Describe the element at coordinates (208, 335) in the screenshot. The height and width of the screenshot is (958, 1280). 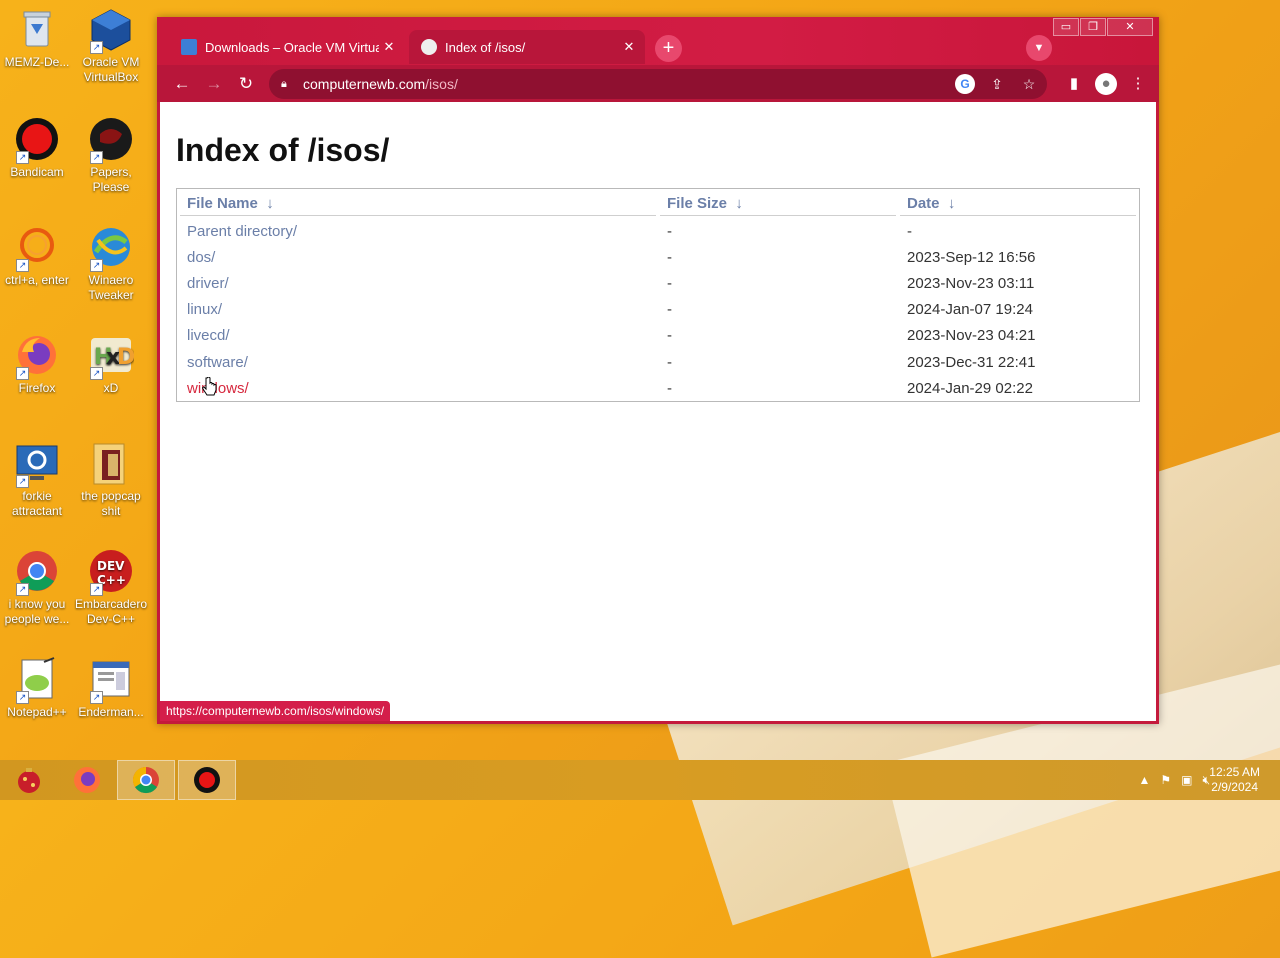
I see `file-link: livecd/` at that location.